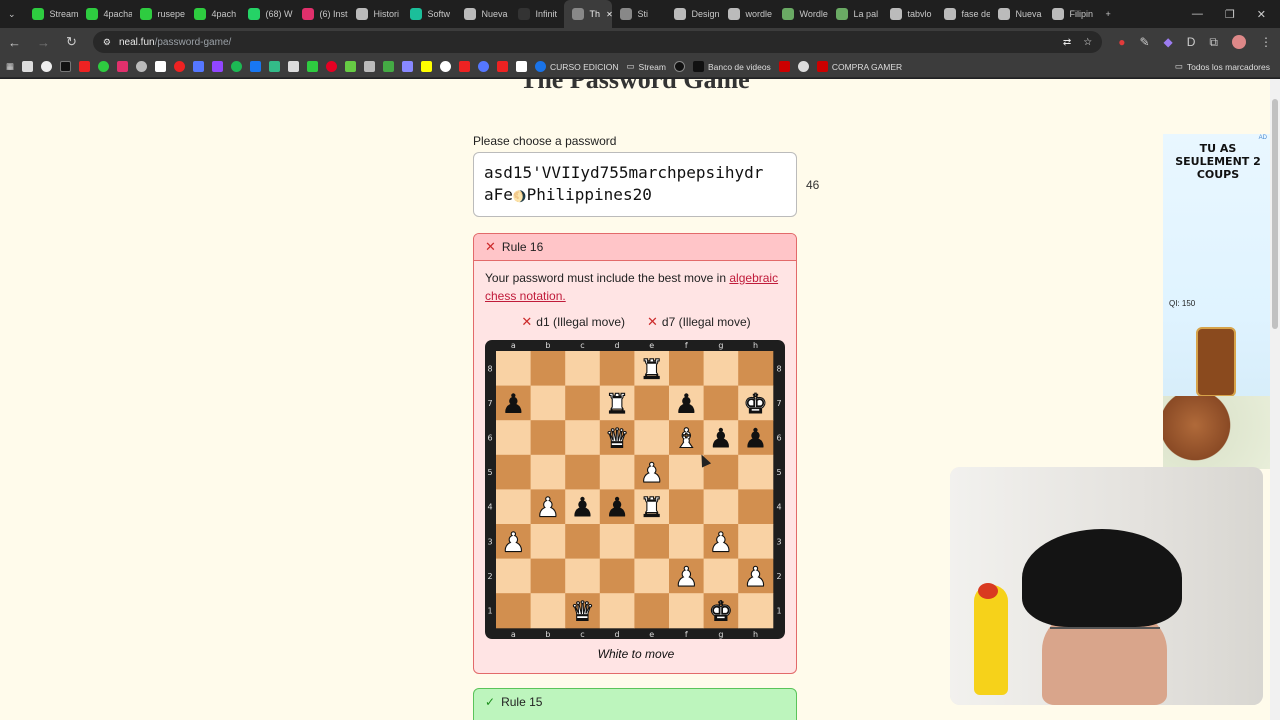 Image resolution: width=1280 pixels, height=720 pixels. I want to click on browser-tab: fase de, so click(963, 14).